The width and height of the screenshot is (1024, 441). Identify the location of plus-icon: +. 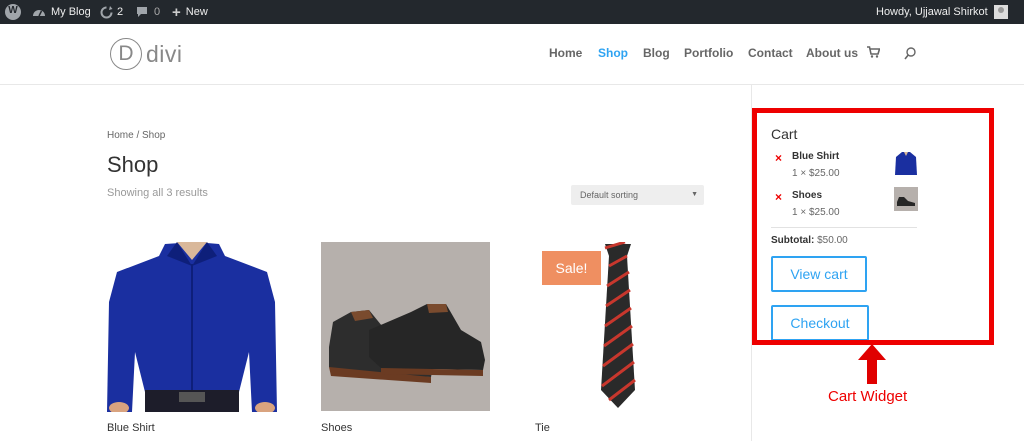
(176, 12).